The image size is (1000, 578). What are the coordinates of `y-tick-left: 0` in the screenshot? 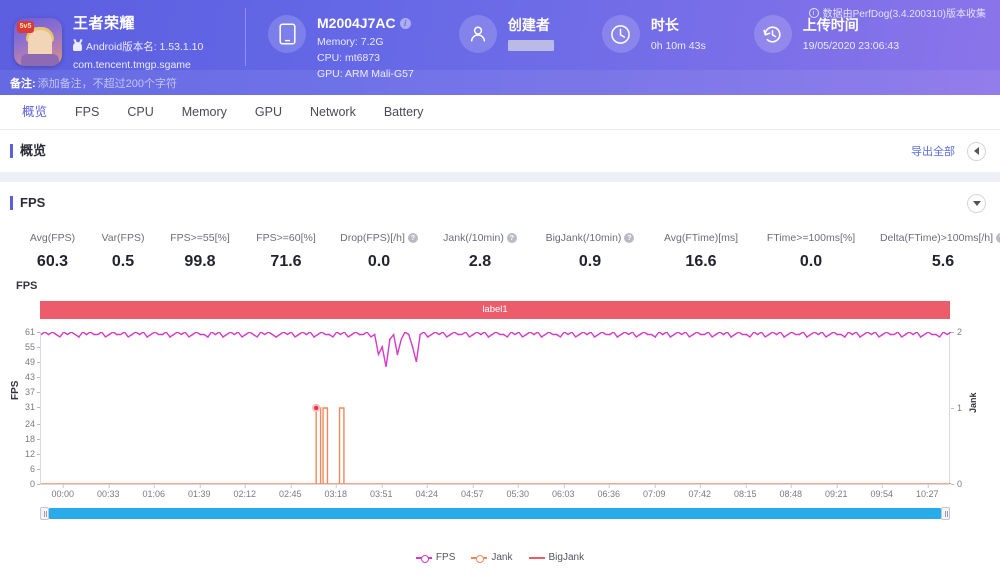 It's located at (35, 484).